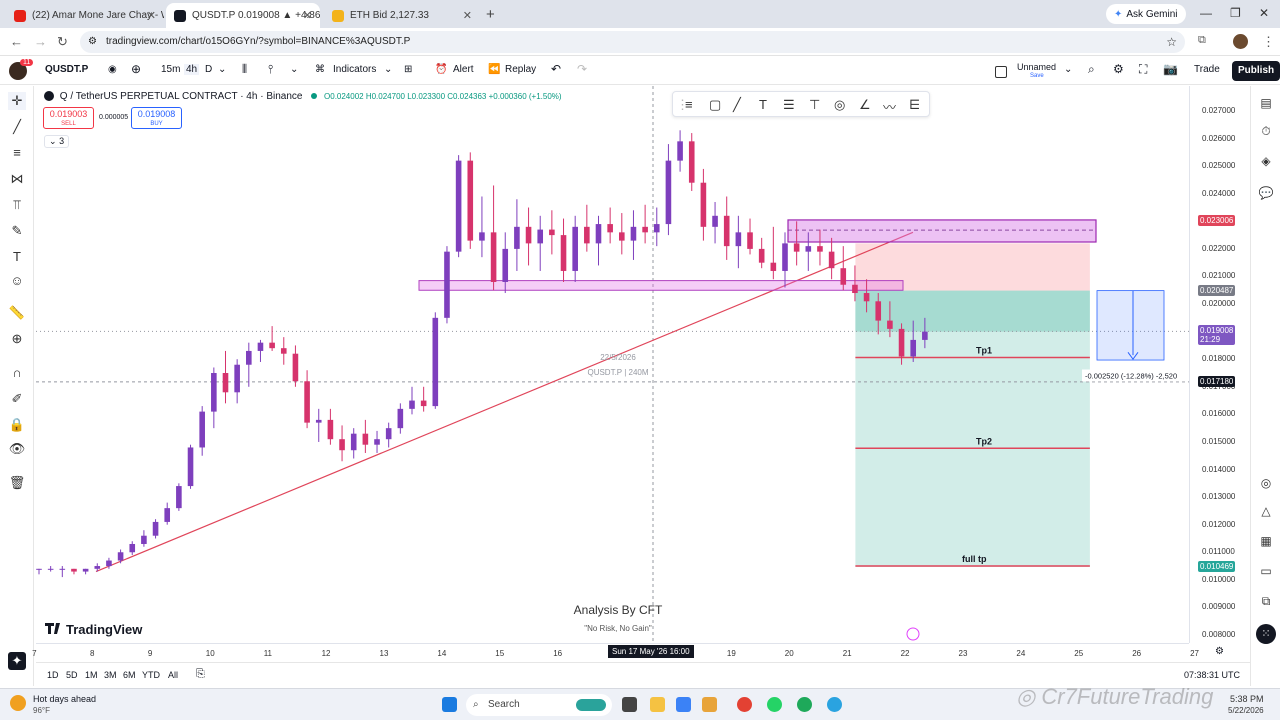 The height and width of the screenshot is (720, 1280). Describe the element at coordinates (1146, 14) in the screenshot. I see `ask-gemini-button: ✦ Ask Gemini` at that location.